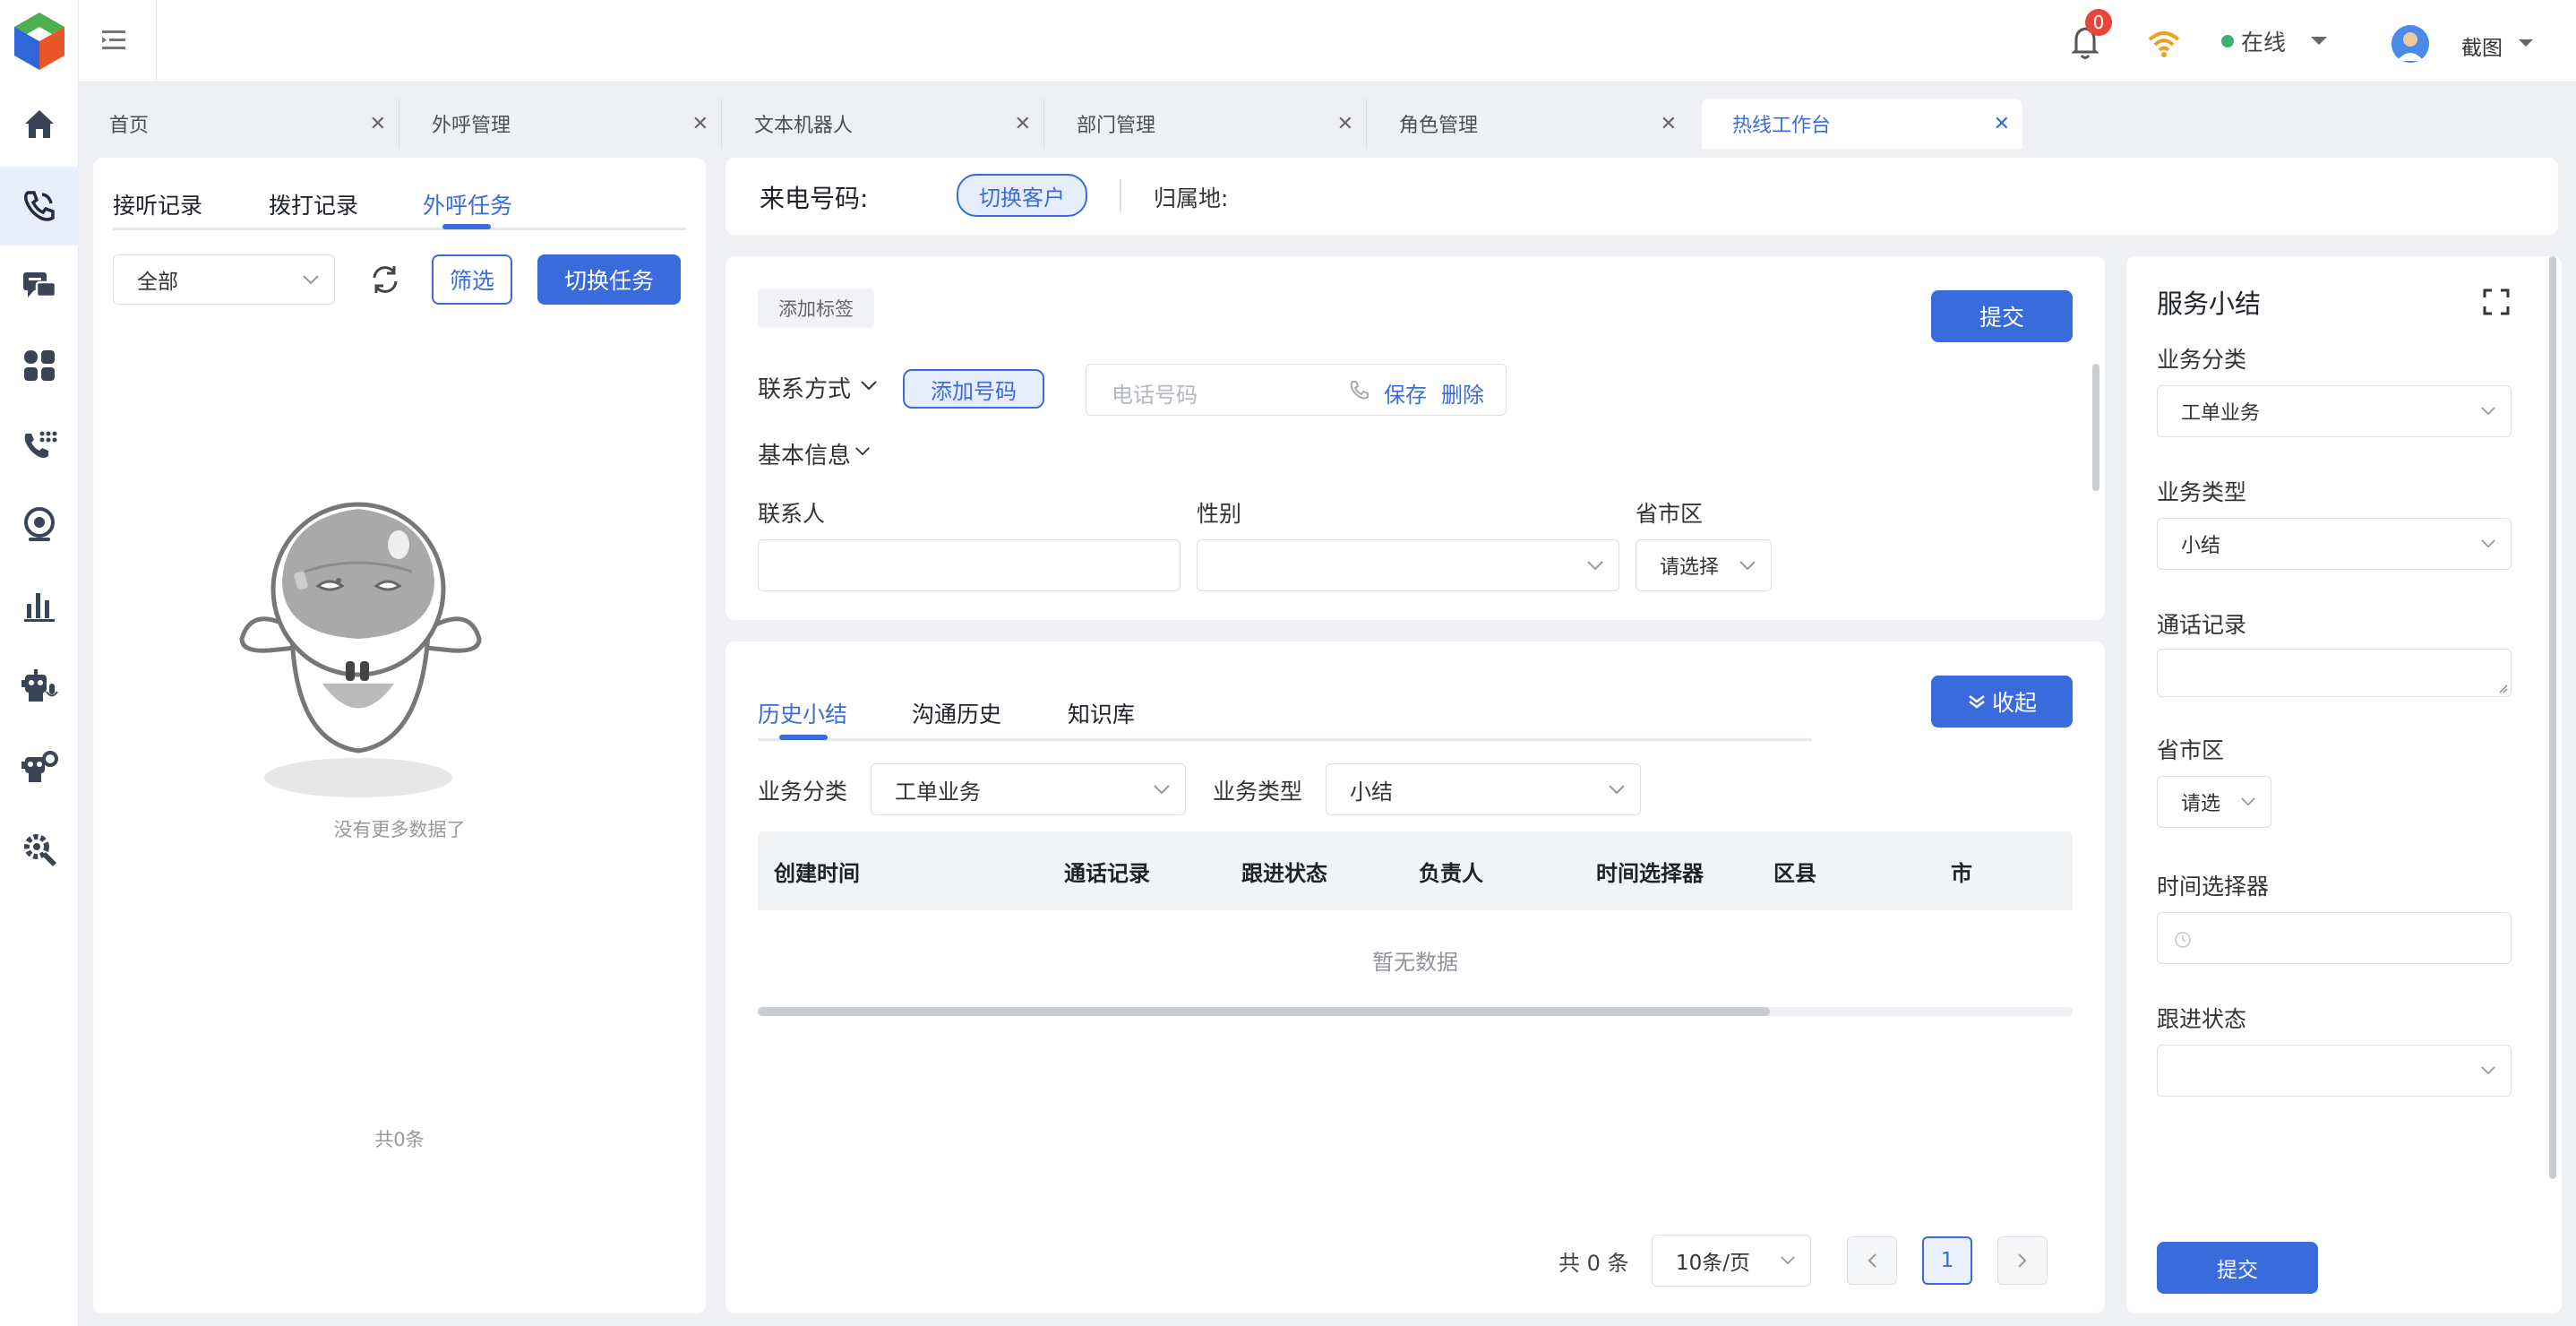 The height and width of the screenshot is (1326, 2576). What do you see at coordinates (39, 849) in the screenshot?
I see `tools-settings-icon` at bounding box center [39, 849].